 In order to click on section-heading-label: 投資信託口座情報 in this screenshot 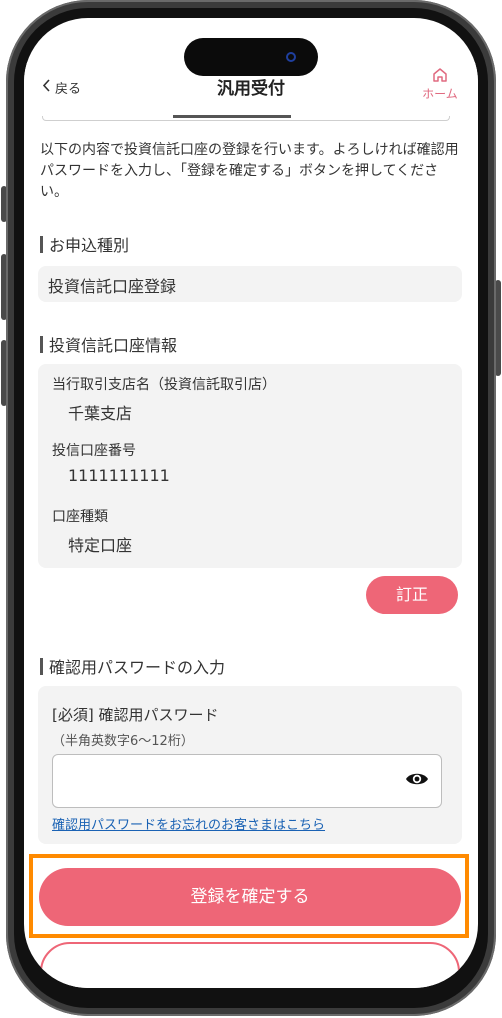, I will do `click(113, 345)`.